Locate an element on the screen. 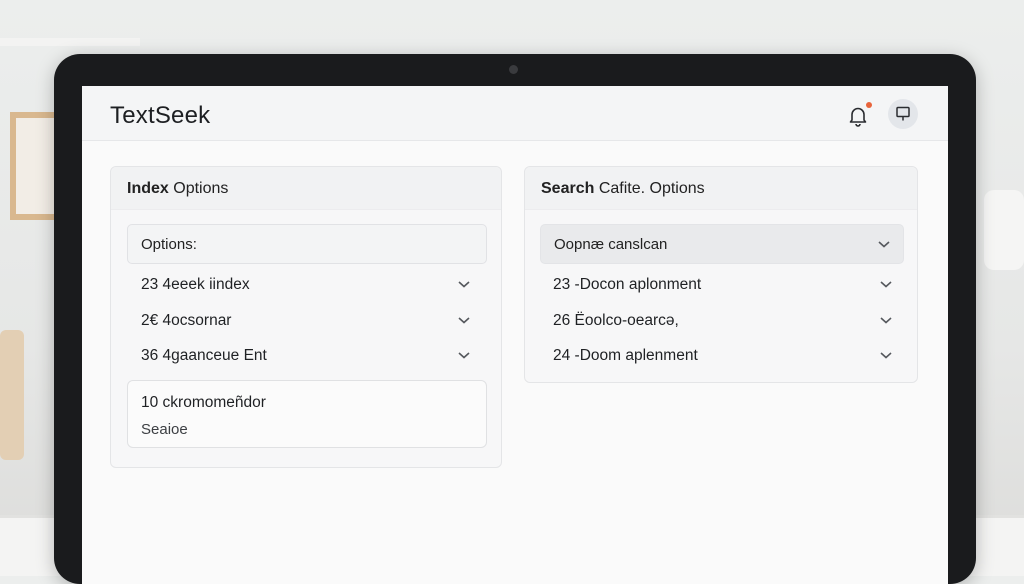 The image size is (1024, 584). index-options-title: Index Options is located at coordinates (178, 188).